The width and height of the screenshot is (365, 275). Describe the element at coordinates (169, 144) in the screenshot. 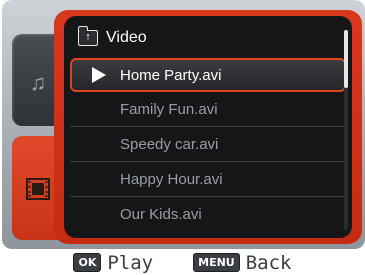

I see `file-name: Speedy car.avi` at that location.